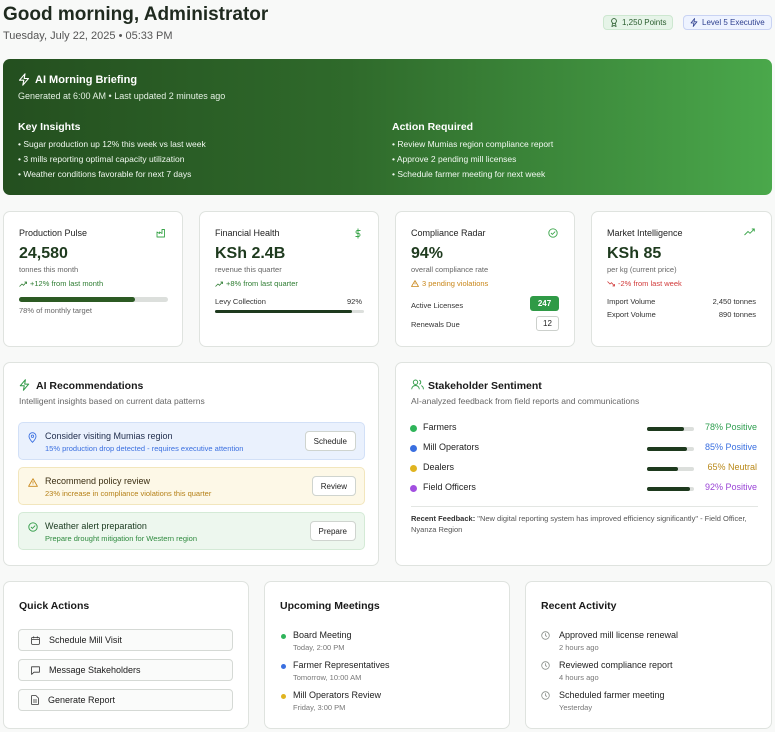  Describe the element at coordinates (319, 707) in the screenshot. I see `meeting-time: Friday, 3:00 PM` at that location.